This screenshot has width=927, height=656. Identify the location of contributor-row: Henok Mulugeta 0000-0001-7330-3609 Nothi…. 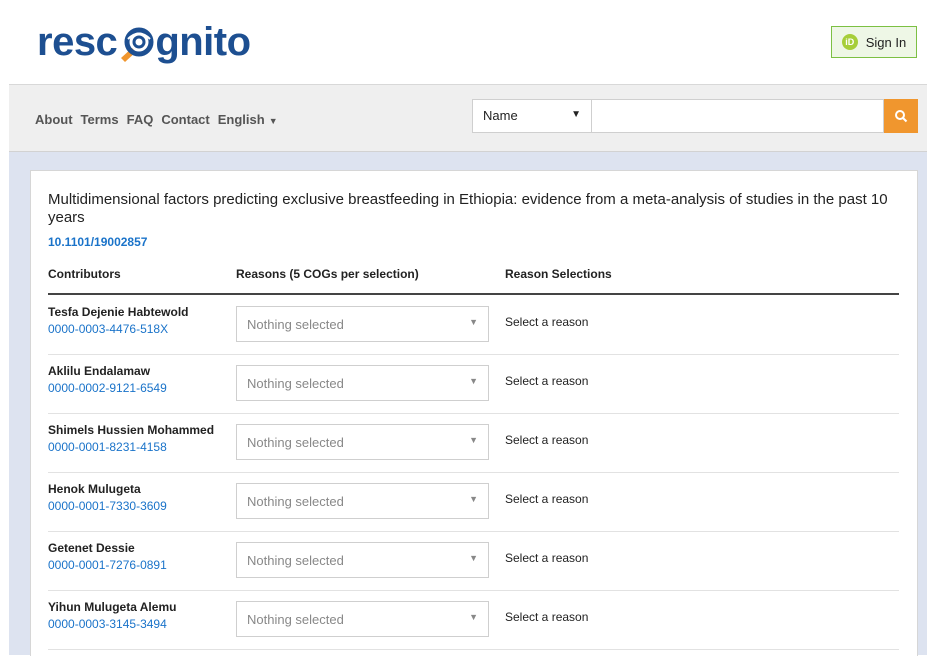
(473, 502).